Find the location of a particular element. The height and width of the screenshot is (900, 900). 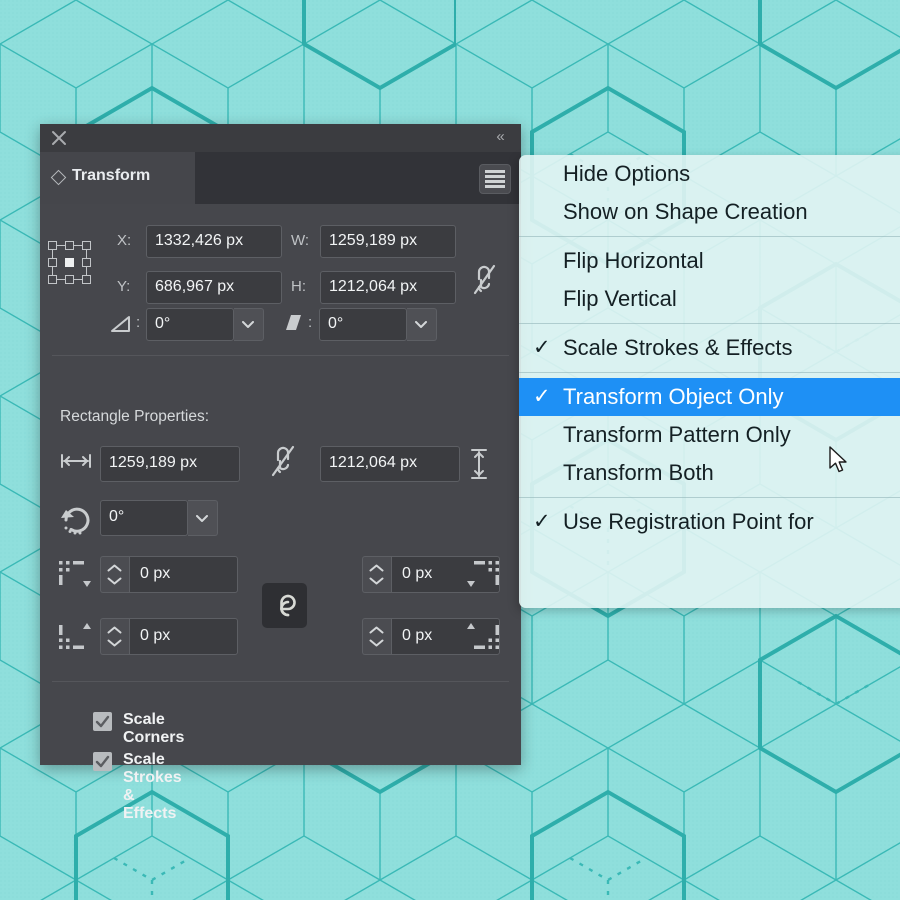

rect-width-value: 1259,189 px is located at coordinates (153, 462).